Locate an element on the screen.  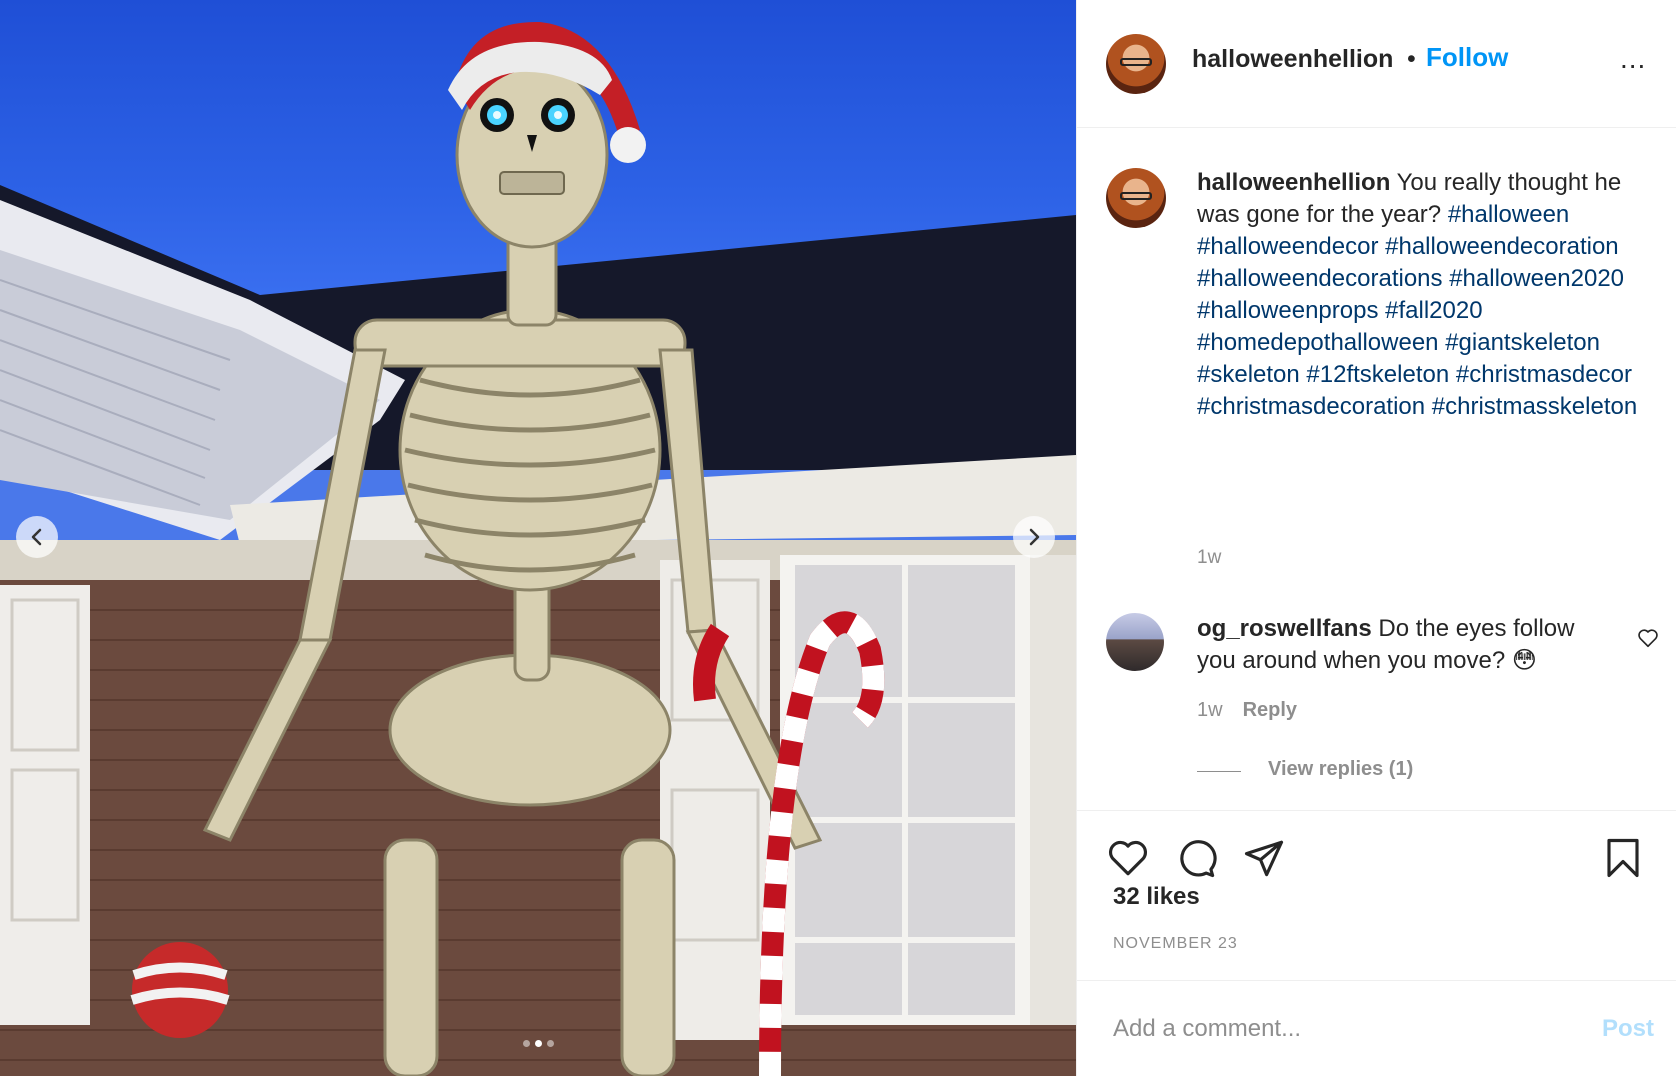
comment-meta: 1w Reply is located at coordinates (1247, 710).